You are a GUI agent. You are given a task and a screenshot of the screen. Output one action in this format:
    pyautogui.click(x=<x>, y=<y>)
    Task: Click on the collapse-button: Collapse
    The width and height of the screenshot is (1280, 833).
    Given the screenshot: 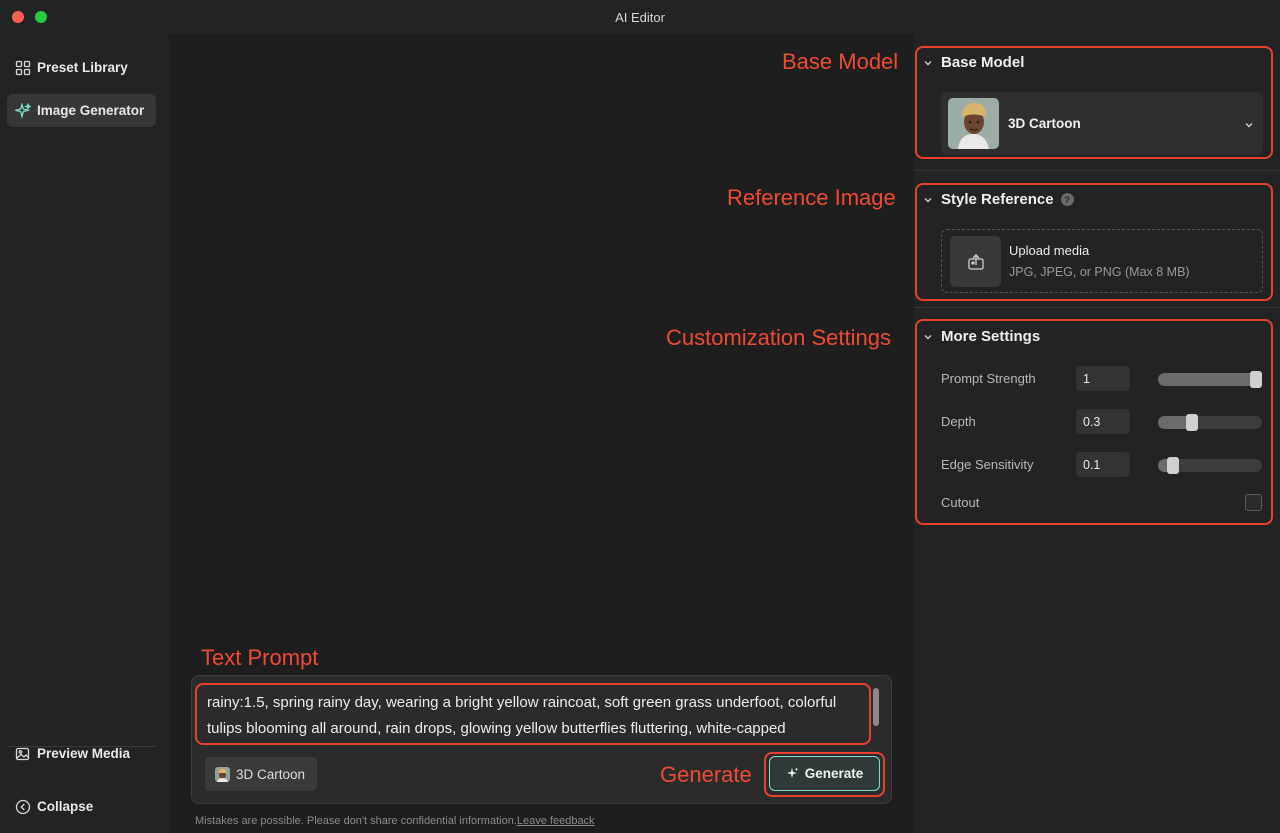 What is the action you would take?
    pyautogui.click(x=81, y=806)
    